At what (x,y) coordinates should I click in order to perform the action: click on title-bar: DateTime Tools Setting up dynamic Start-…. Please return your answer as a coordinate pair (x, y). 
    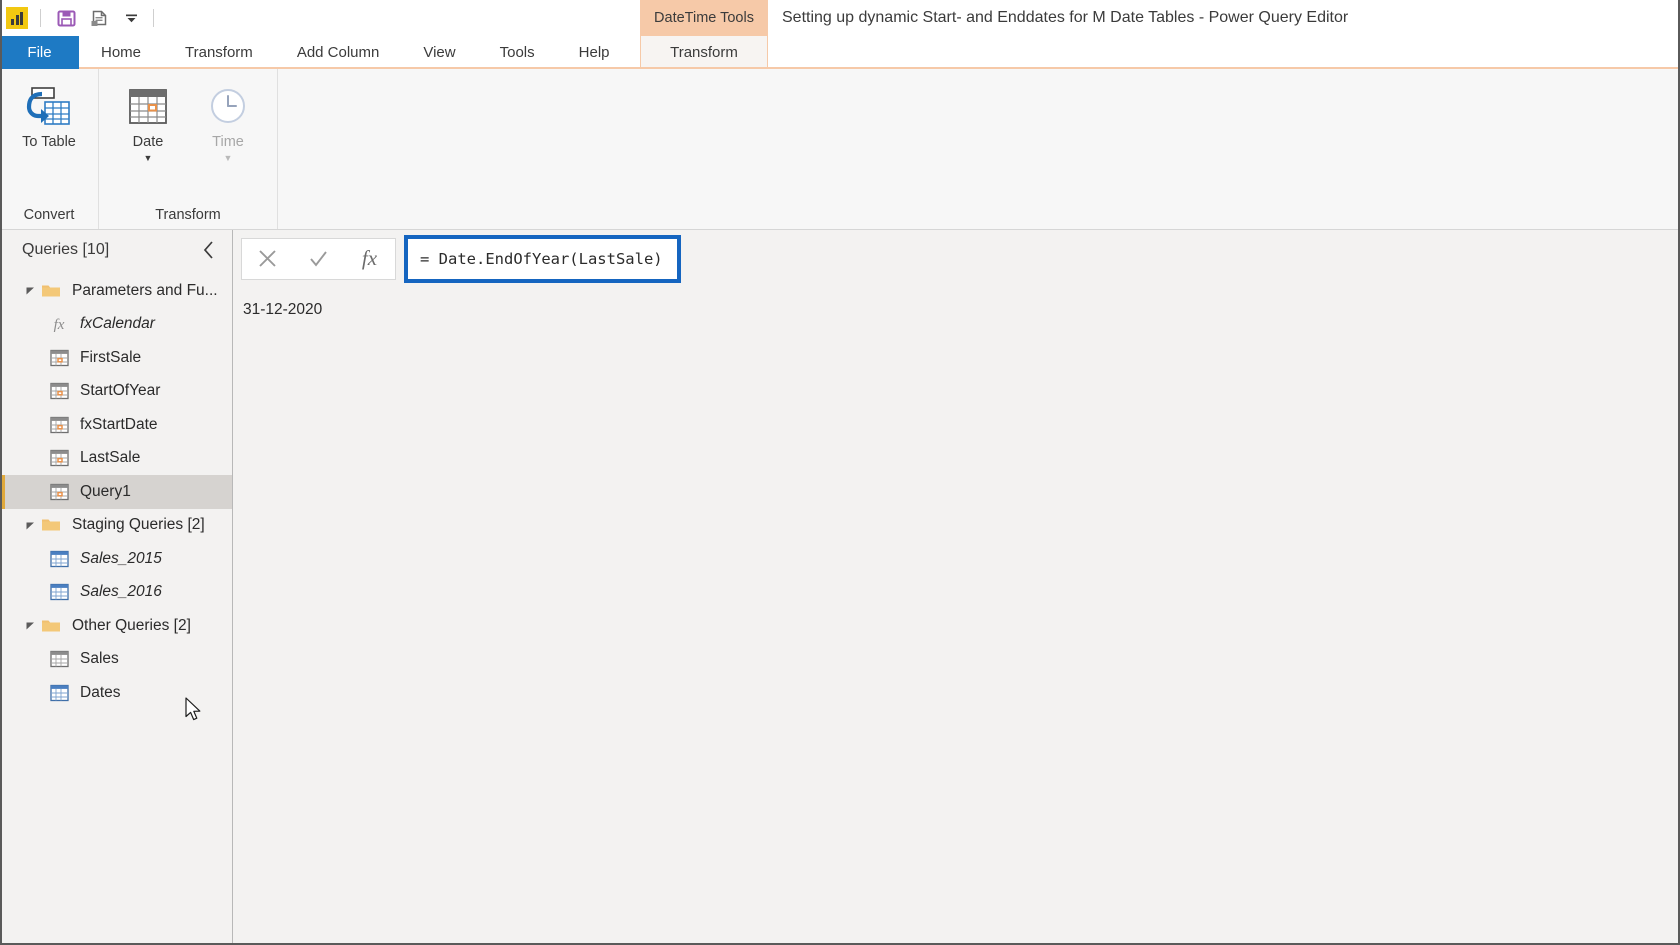
    Looking at the image, I should click on (840, 18).